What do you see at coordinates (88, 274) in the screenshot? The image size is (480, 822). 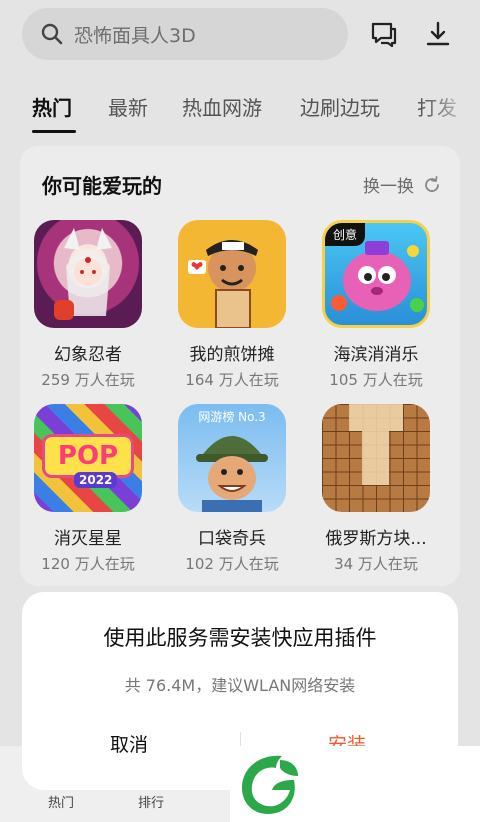 I see `game-icon-ninja` at bounding box center [88, 274].